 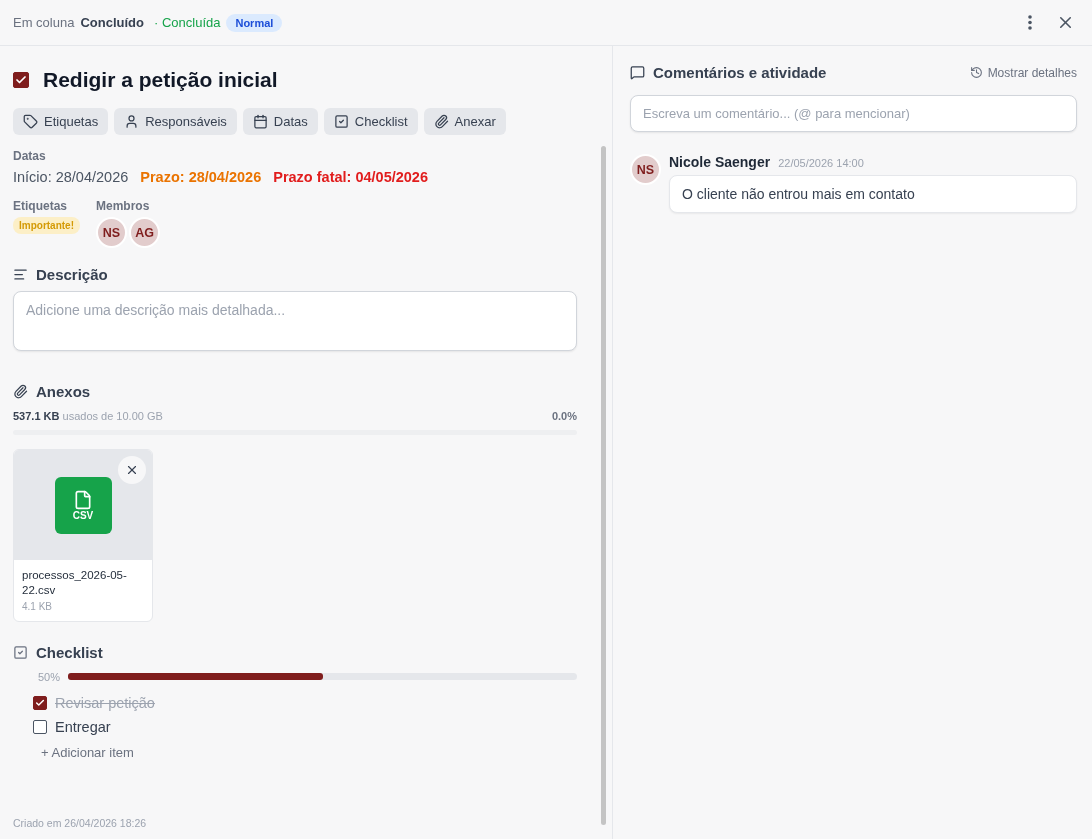 I want to click on comment-icon, so click(x=637, y=72).